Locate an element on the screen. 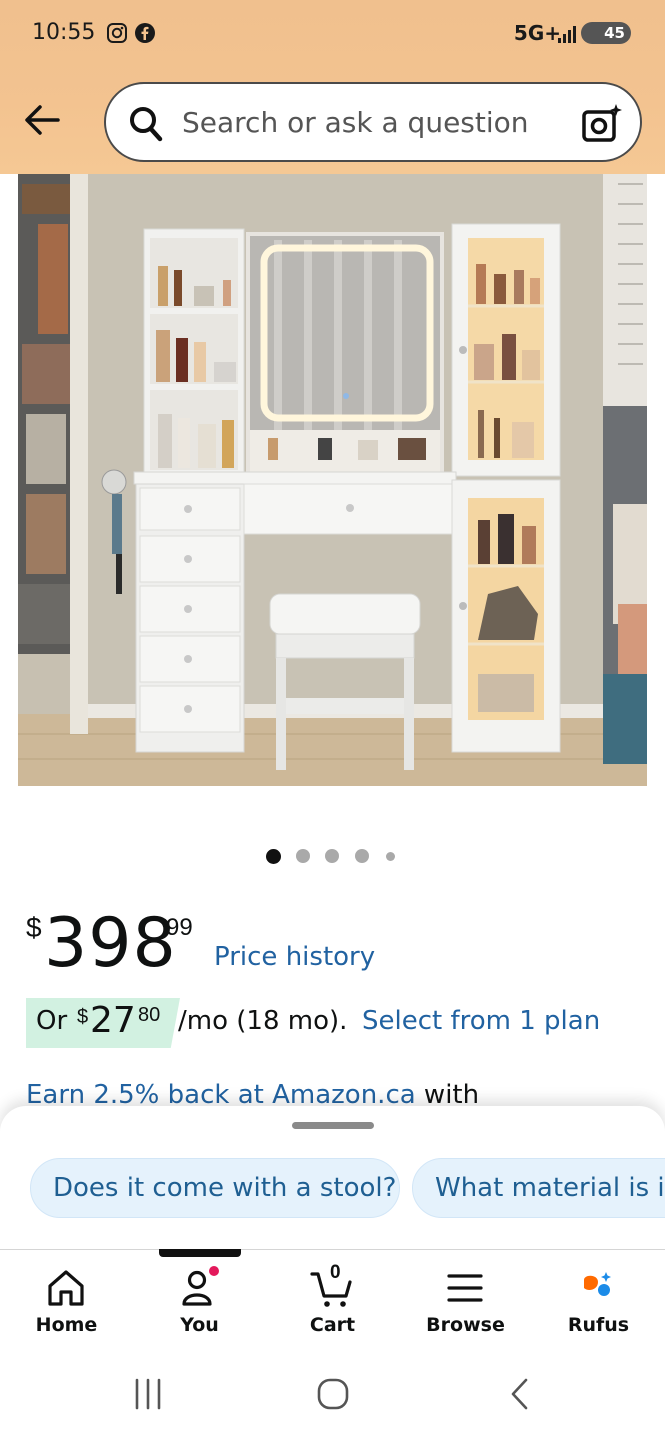 This screenshot has height=1440, width=665. app-header: 10:55 5G+ 45 Search or ask a question is located at coordinates (332, 87).